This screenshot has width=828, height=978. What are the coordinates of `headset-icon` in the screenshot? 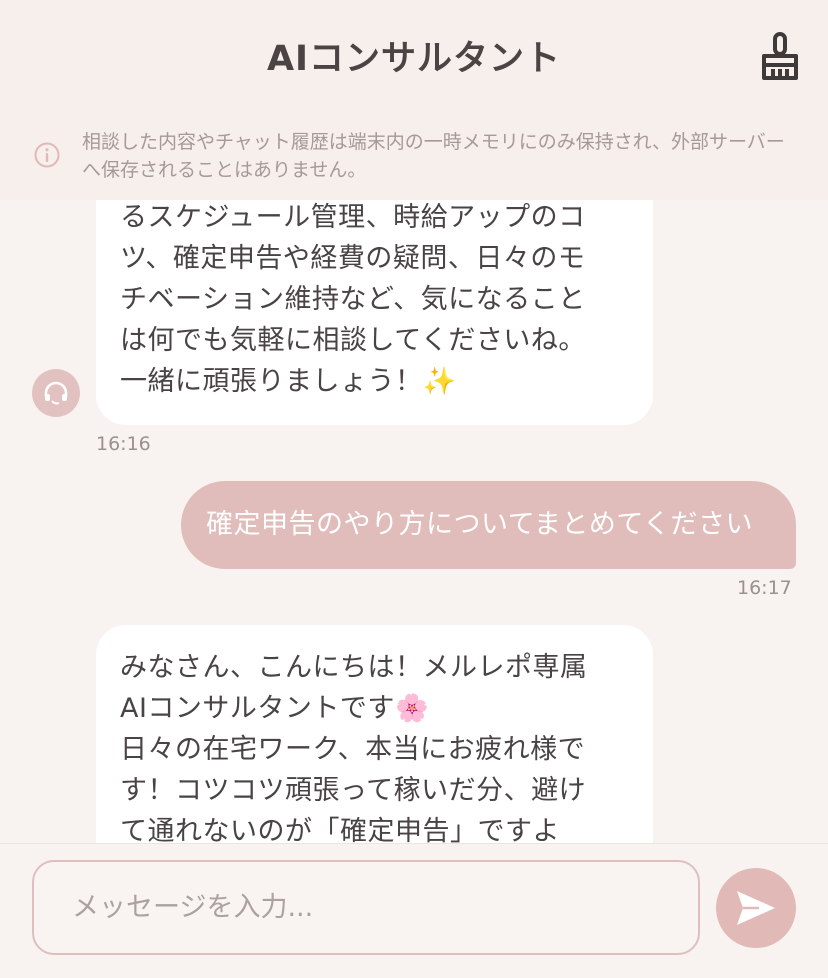 It's located at (56, 393).